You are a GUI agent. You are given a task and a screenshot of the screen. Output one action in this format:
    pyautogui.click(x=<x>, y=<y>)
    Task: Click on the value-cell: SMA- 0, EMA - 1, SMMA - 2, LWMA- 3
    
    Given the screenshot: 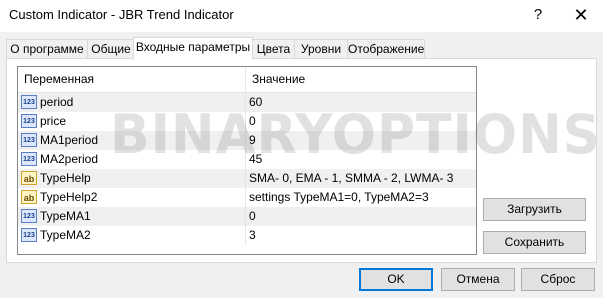 What is the action you would take?
    pyautogui.click(x=361, y=178)
    